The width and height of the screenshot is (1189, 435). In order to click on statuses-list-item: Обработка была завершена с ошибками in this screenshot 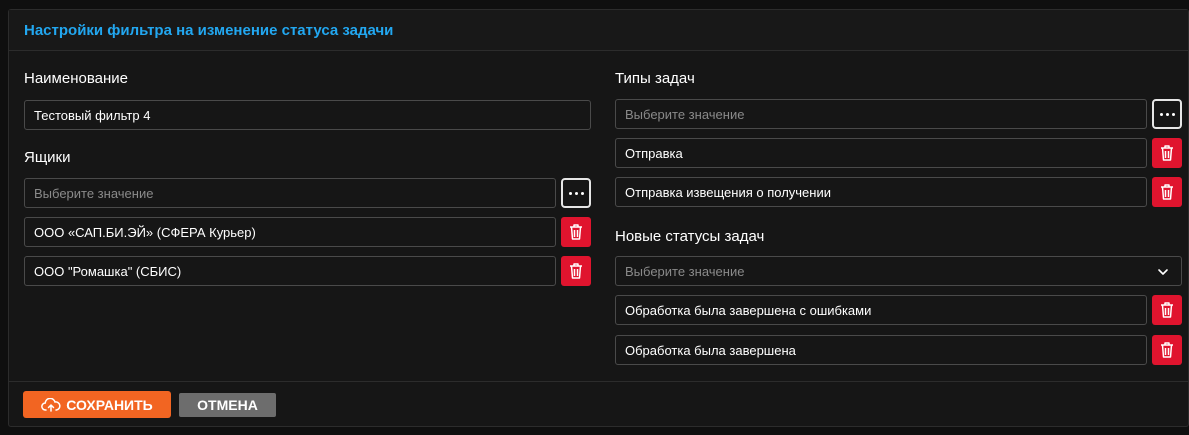, I will do `click(881, 310)`.